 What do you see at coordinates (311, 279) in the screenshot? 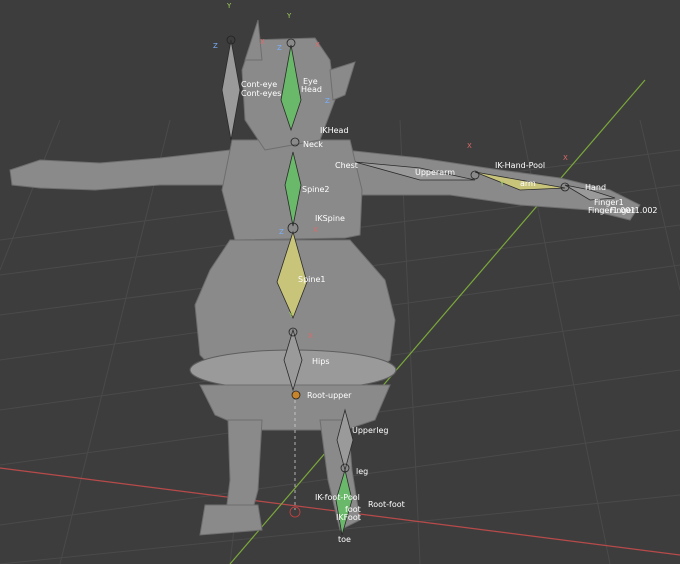
I see `label-spine1: Spine1` at bounding box center [311, 279].